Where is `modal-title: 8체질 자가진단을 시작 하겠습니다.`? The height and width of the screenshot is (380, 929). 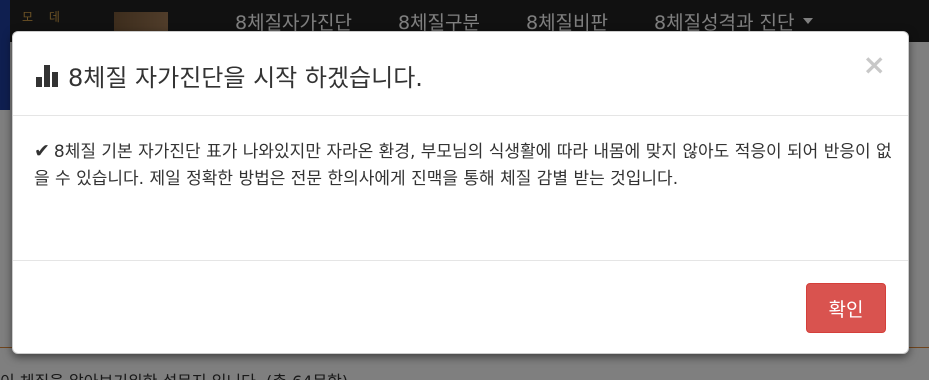 modal-title: 8체질 자가진단을 시작 하겠습니다. is located at coordinates (229, 75).